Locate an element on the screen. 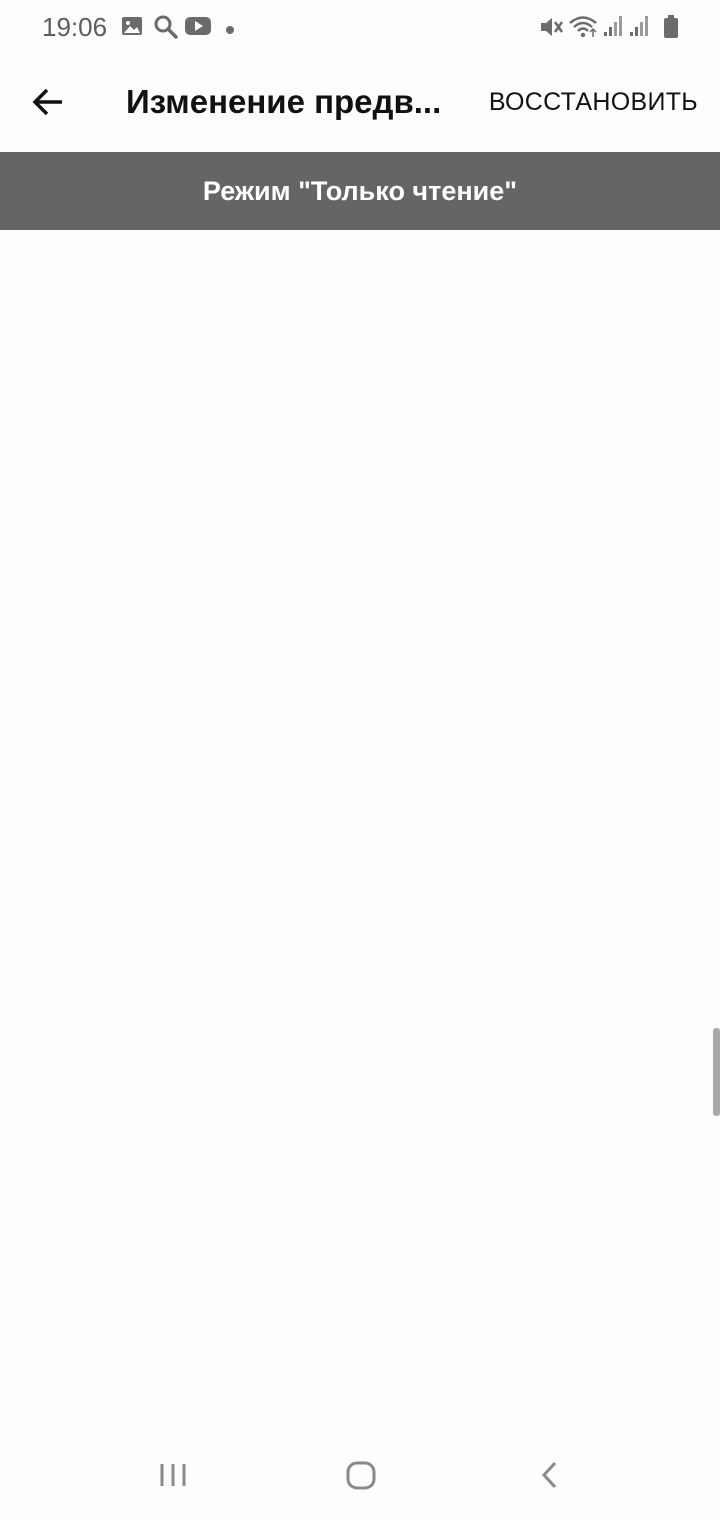 This screenshot has width=720, height=1520. status-time: 19:06 is located at coordinates (75, 27).